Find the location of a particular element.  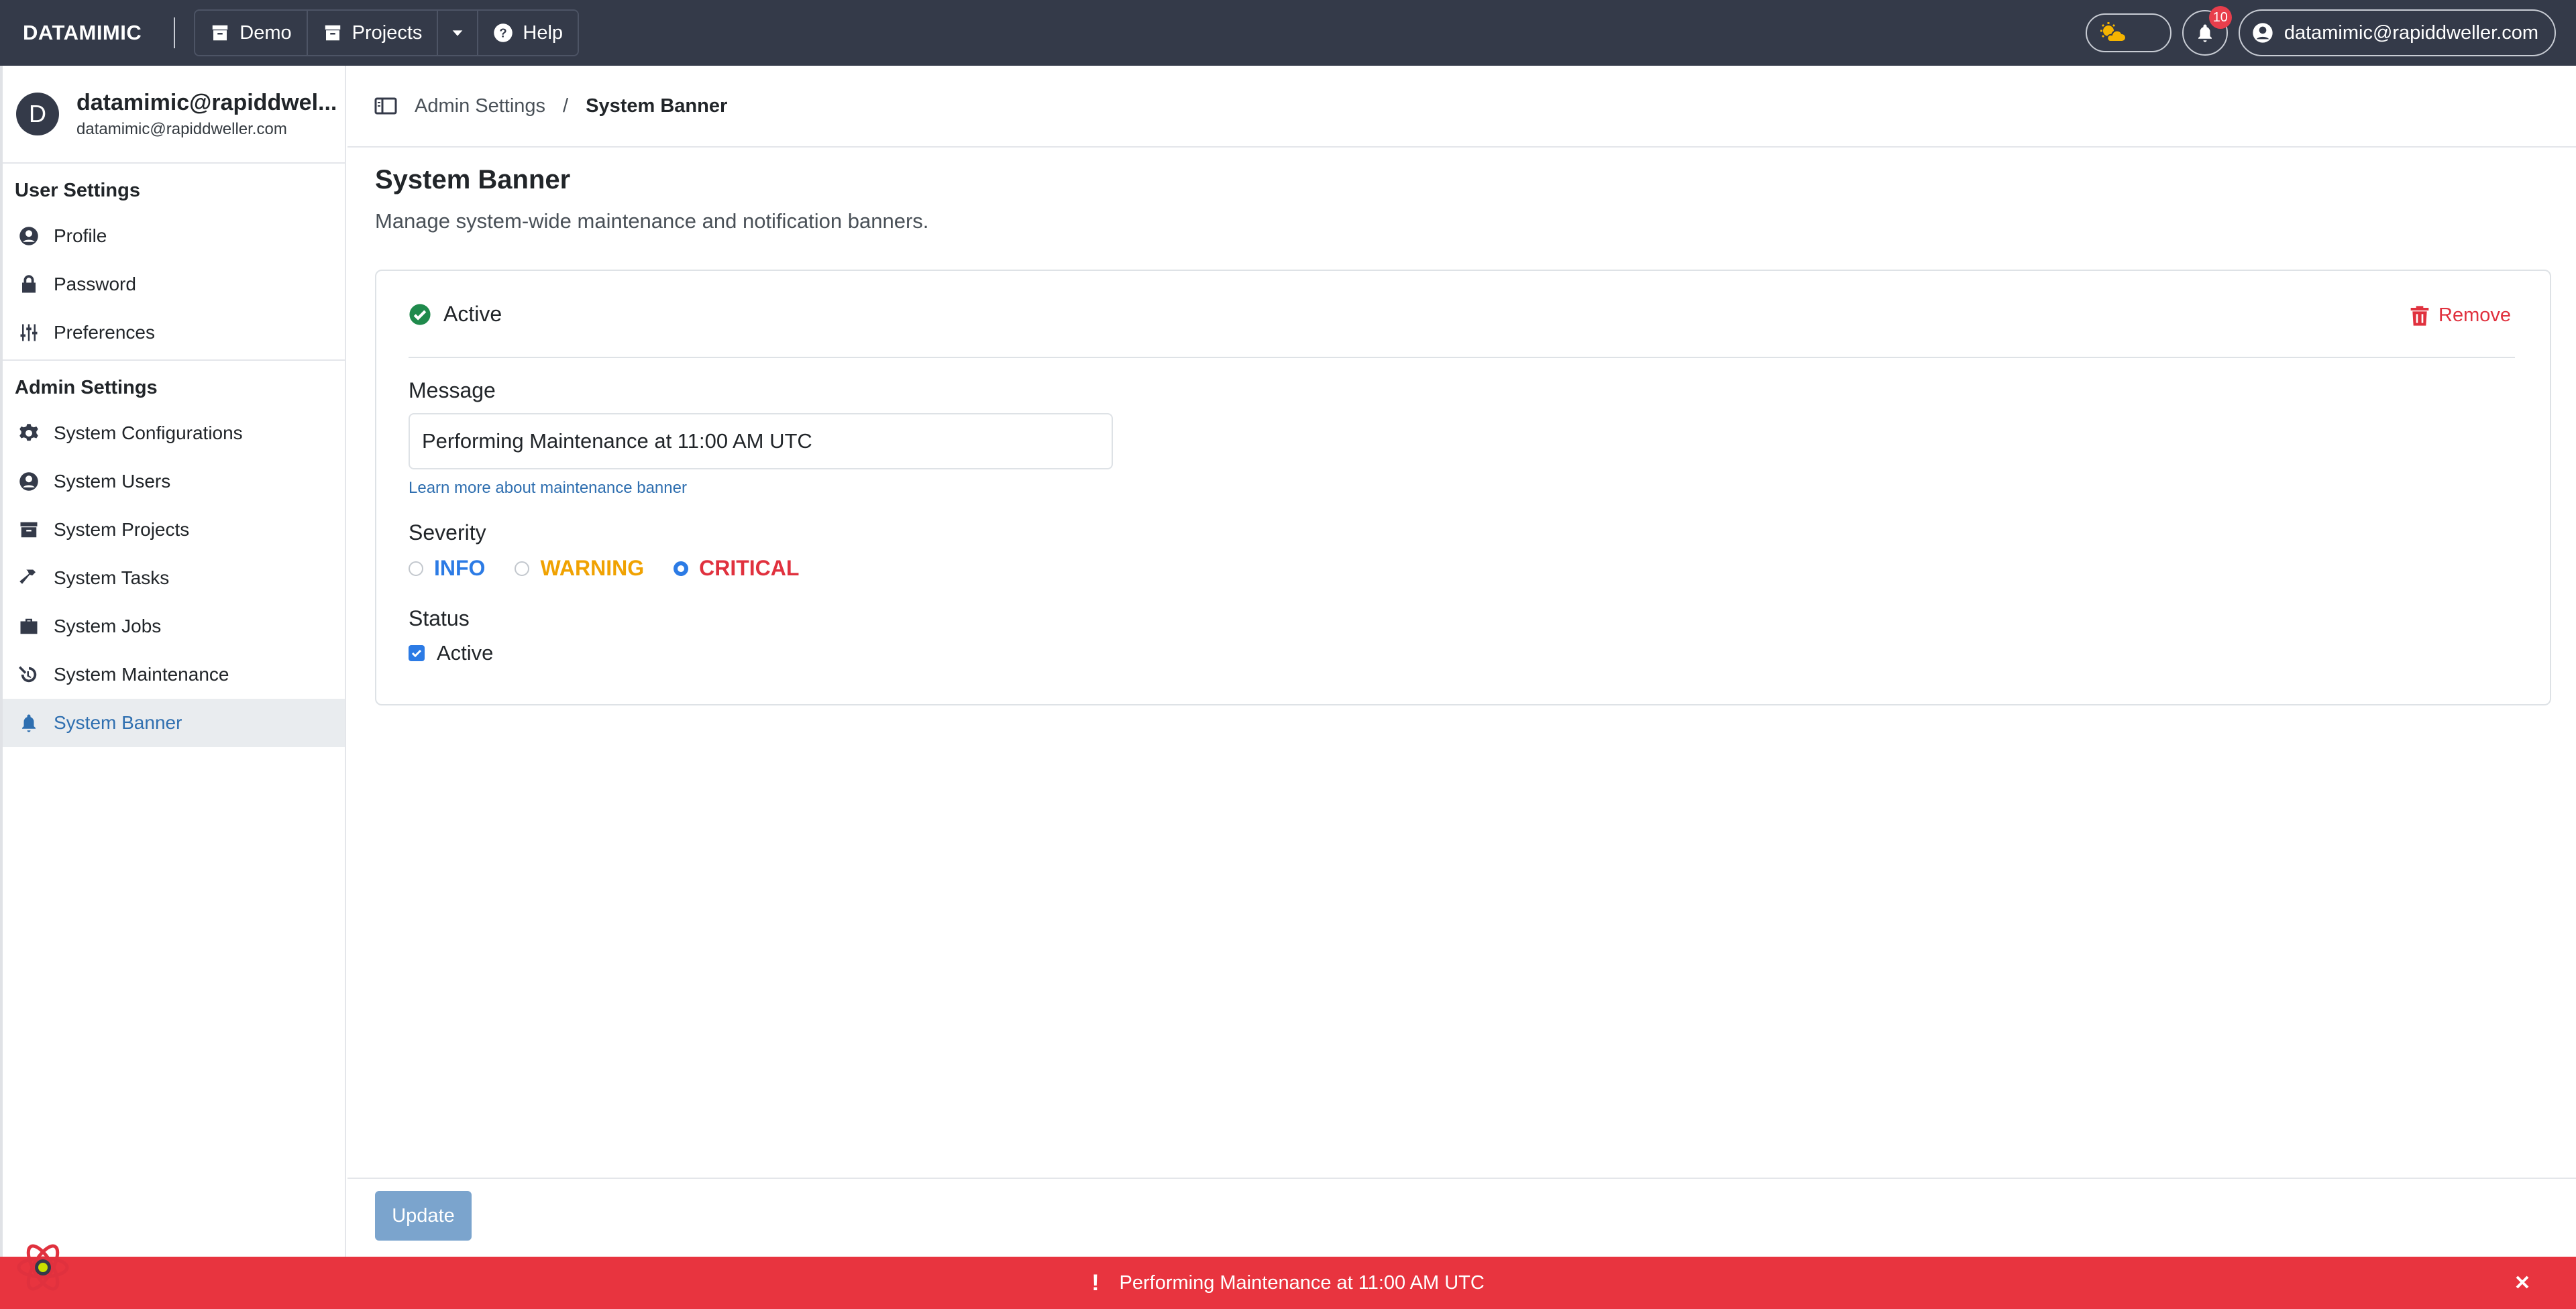

active-checkbox is located at coordinates (417, 653).